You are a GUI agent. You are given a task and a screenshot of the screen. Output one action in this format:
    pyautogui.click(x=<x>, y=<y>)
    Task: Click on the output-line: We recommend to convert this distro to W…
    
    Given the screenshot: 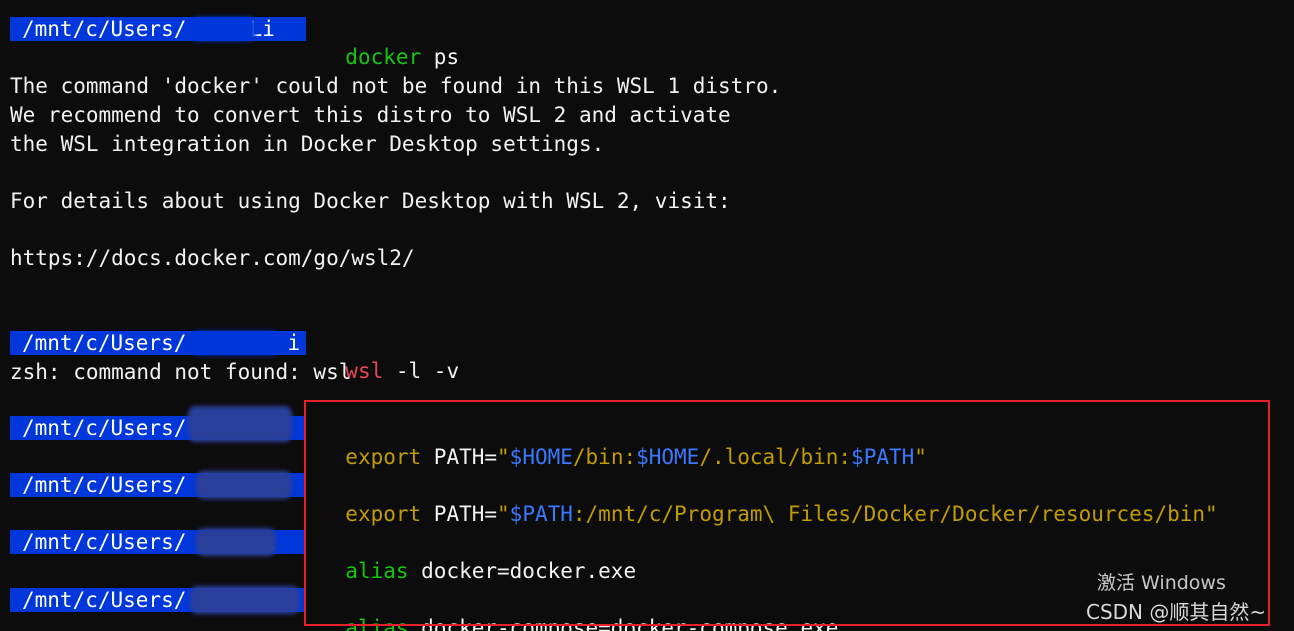 What is the action you would take?
    pyautogui.click(x=370, y=115)
    